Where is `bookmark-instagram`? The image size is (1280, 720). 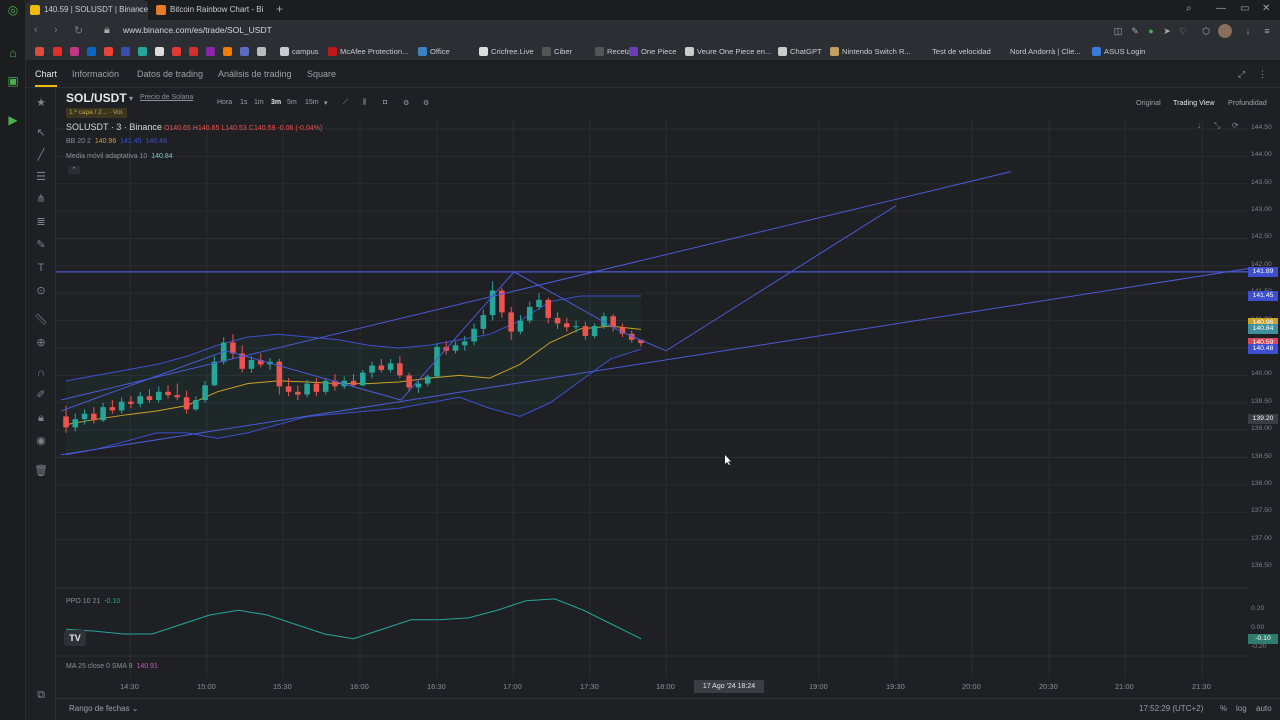
bookmark-instagram is located at coordinates (75, 51).